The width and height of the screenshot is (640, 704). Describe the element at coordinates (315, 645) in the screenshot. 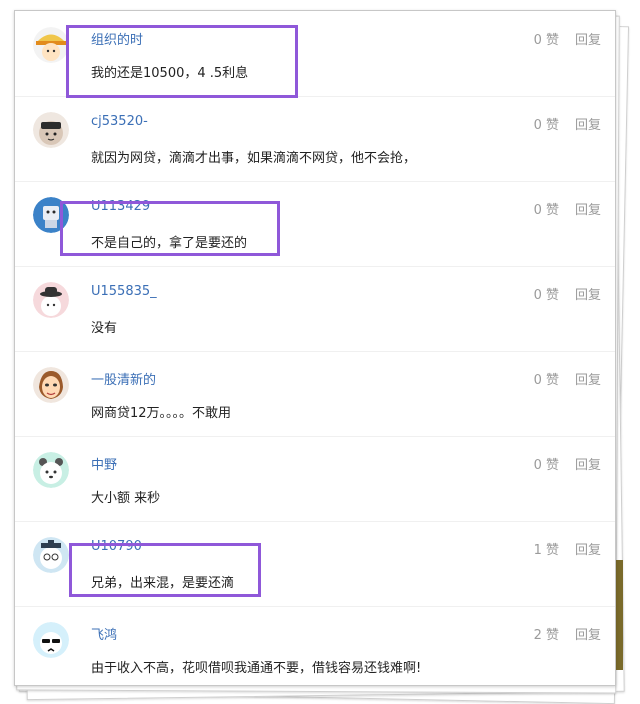

I see `comment-item: 飞鸿 由于收入不高，花呗借呗我通通不要，借钱容易还钱难啊! 2 赞 回复` at that location.